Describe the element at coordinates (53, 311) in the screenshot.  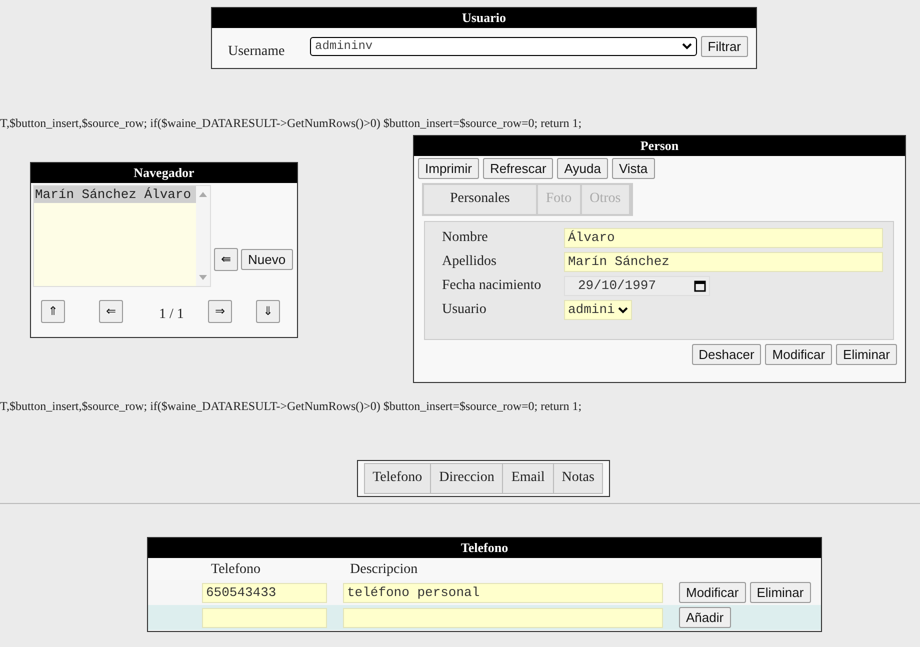
I see `up-button: ⇑` at that location.